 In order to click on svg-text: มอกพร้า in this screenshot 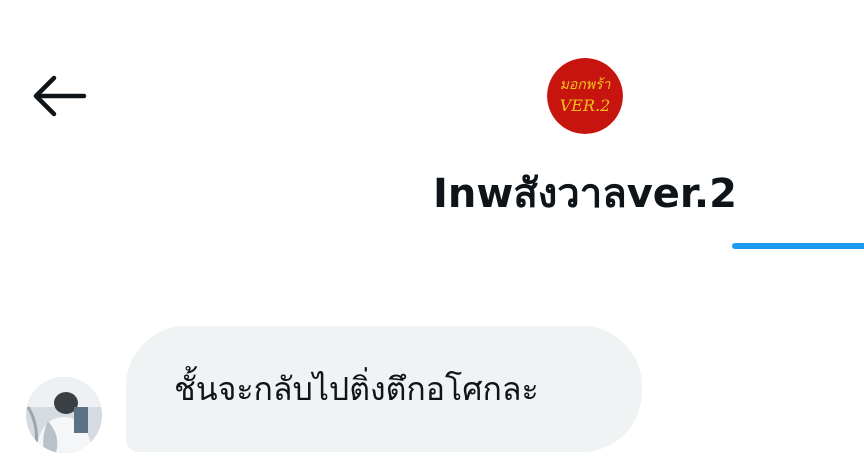, I will do `click(586, 85)`.